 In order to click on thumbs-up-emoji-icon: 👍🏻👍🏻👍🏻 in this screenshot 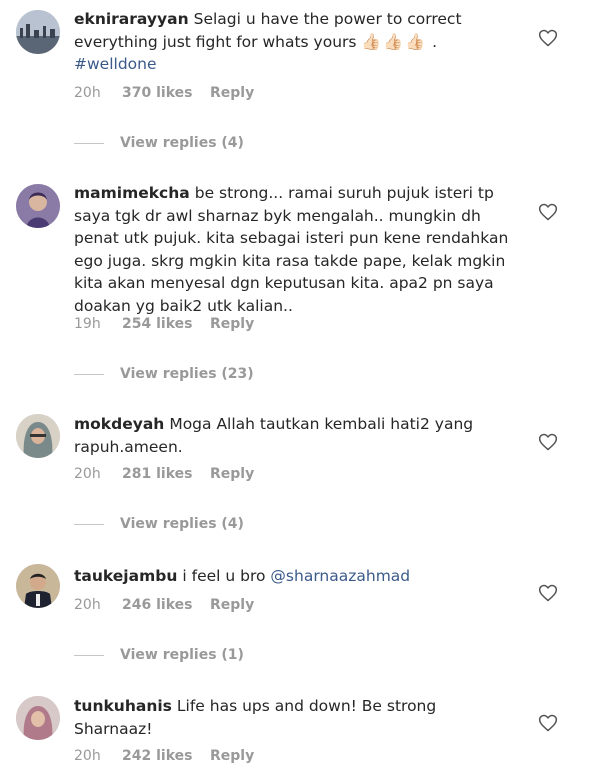, I will do `click(394, 41)`.